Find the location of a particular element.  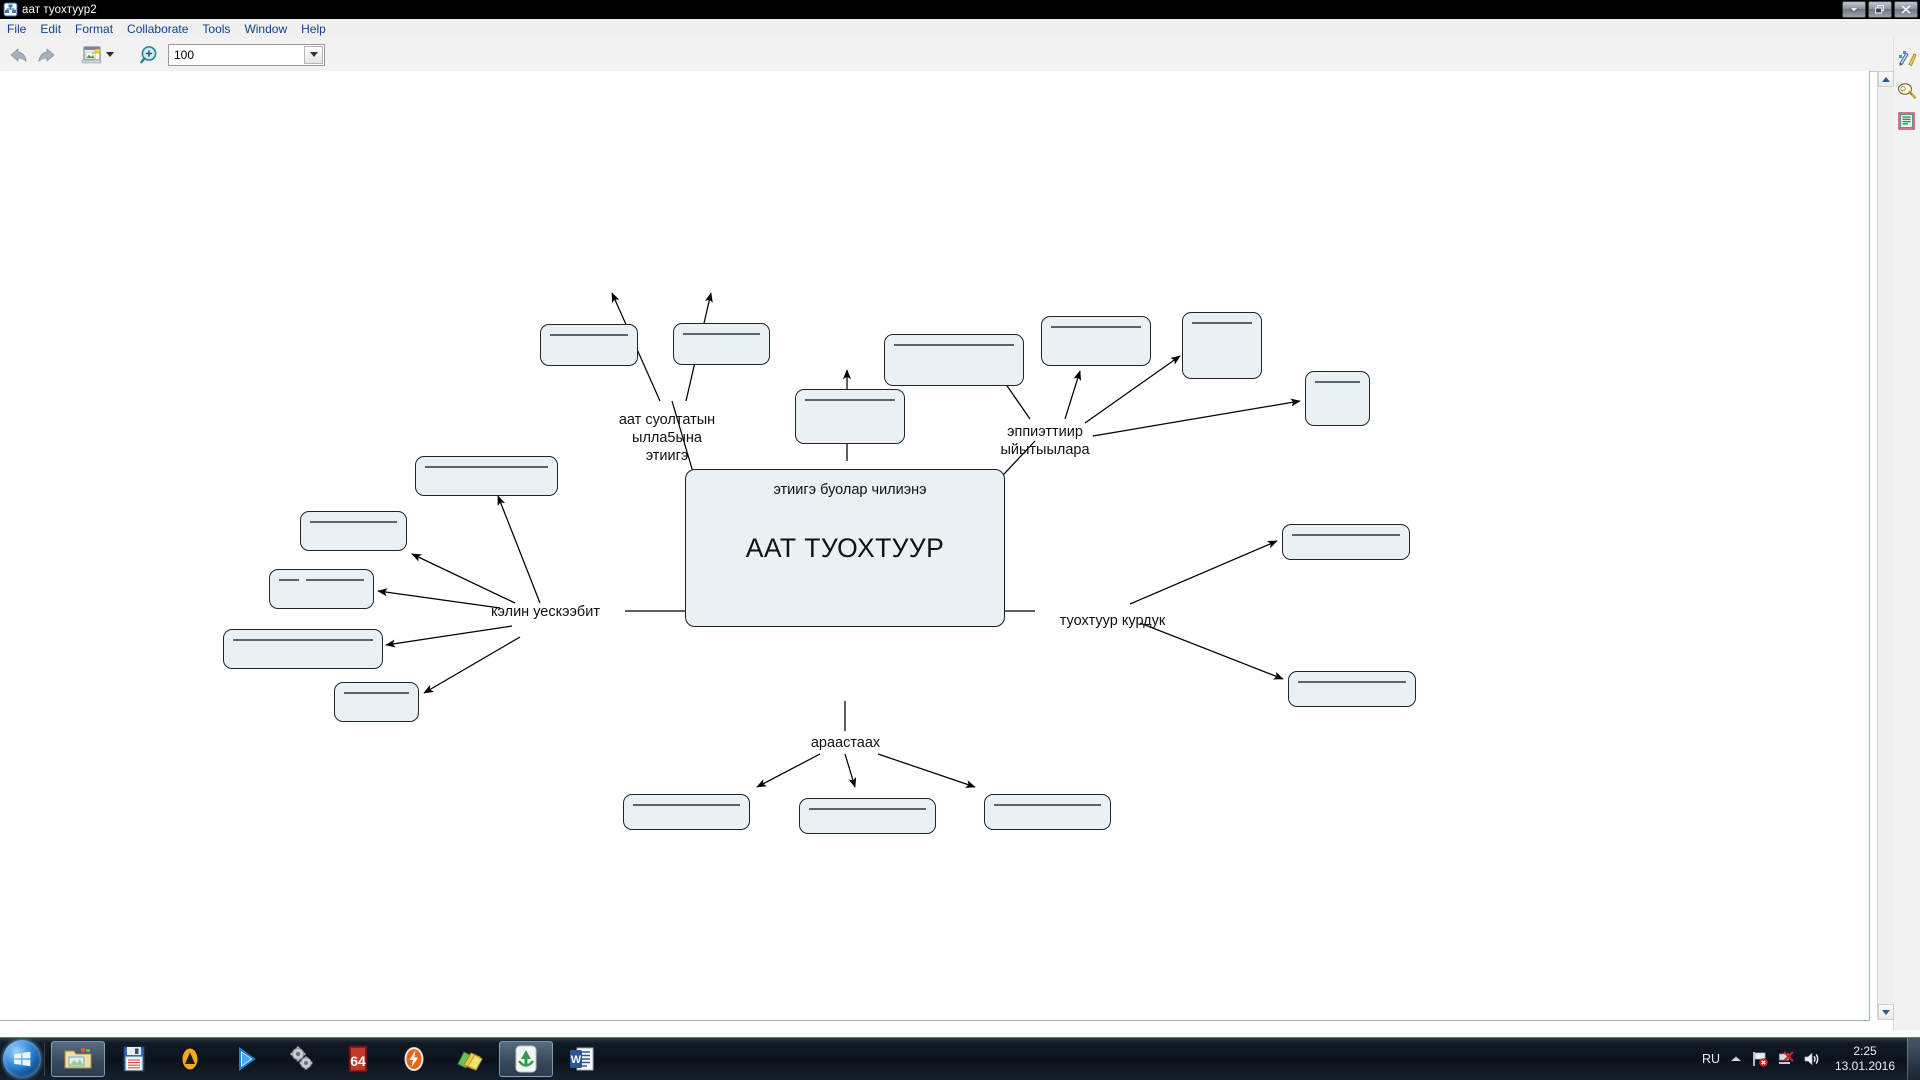

vertical-scrollbar is located at coordinates (1885, 545).